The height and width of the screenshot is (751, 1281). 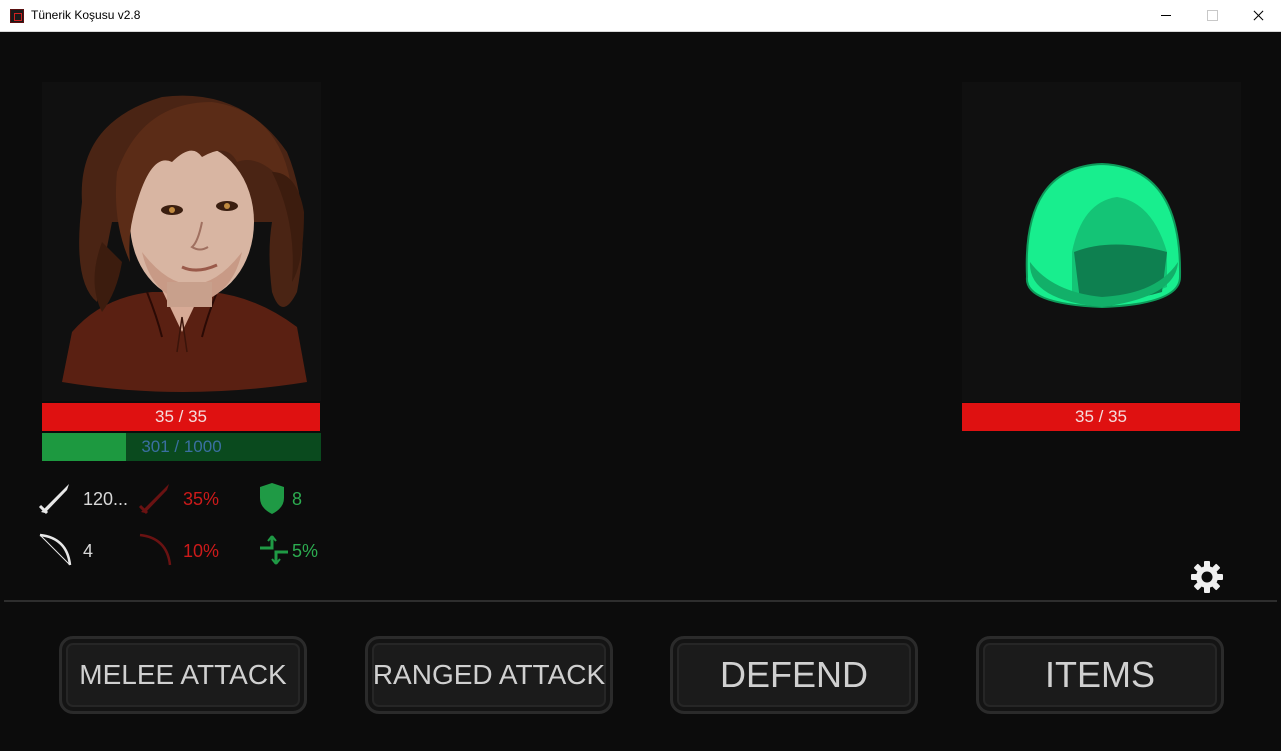 I want to click on armor-value: 8, so click(x=297, y=499).